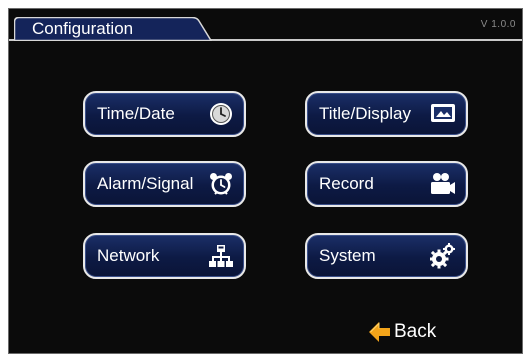 The height and width of the screenshot is (358, 531). I want to click on gears-icon, so click(443, 256).